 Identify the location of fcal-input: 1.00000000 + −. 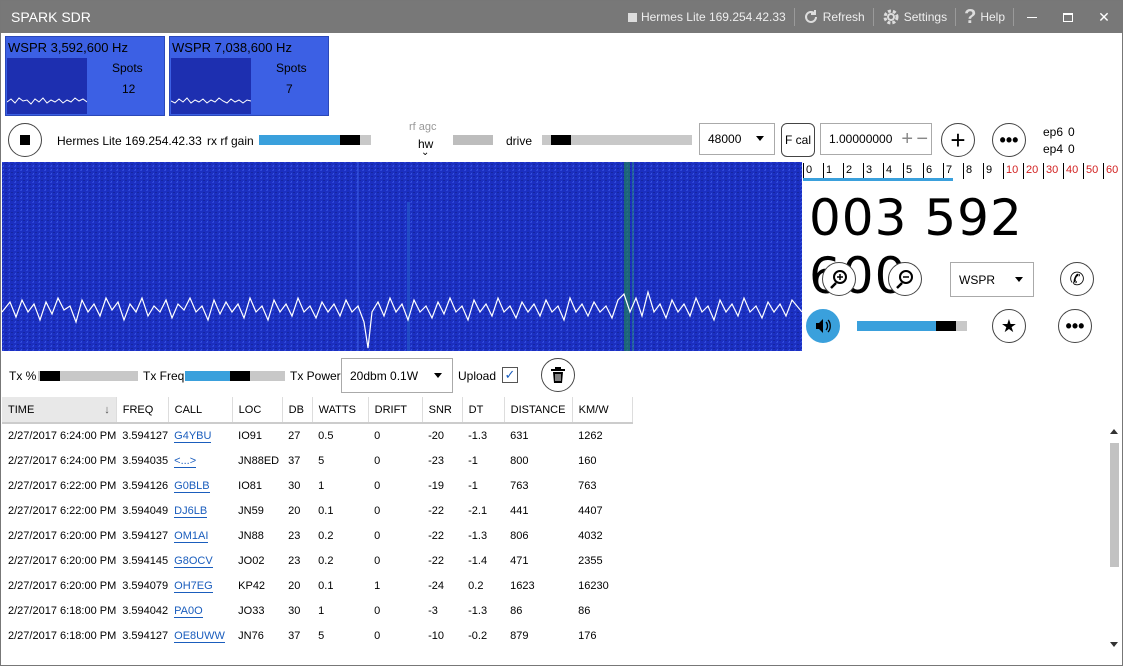
(876, 139).